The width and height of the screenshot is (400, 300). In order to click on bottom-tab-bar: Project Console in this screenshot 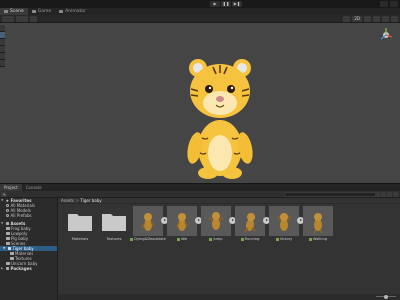, I will do `click(200, 187)`.